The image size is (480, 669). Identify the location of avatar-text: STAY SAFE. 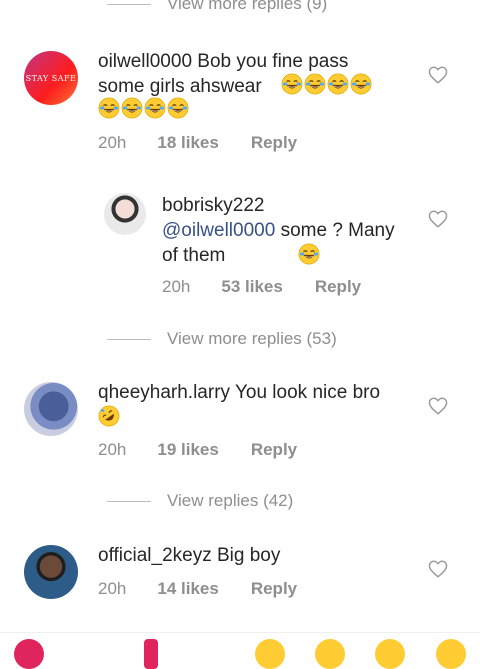
(51, 78).